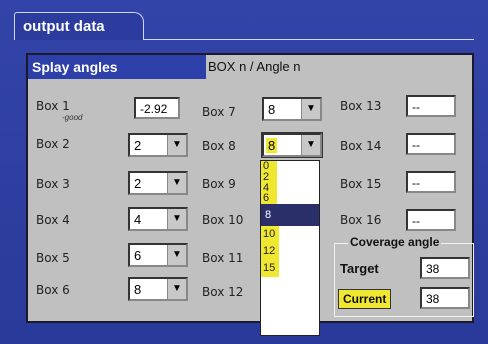  Describe the element at coordinates (138, 183) in the screenshot. I see `box-3-value: 2` at that location.